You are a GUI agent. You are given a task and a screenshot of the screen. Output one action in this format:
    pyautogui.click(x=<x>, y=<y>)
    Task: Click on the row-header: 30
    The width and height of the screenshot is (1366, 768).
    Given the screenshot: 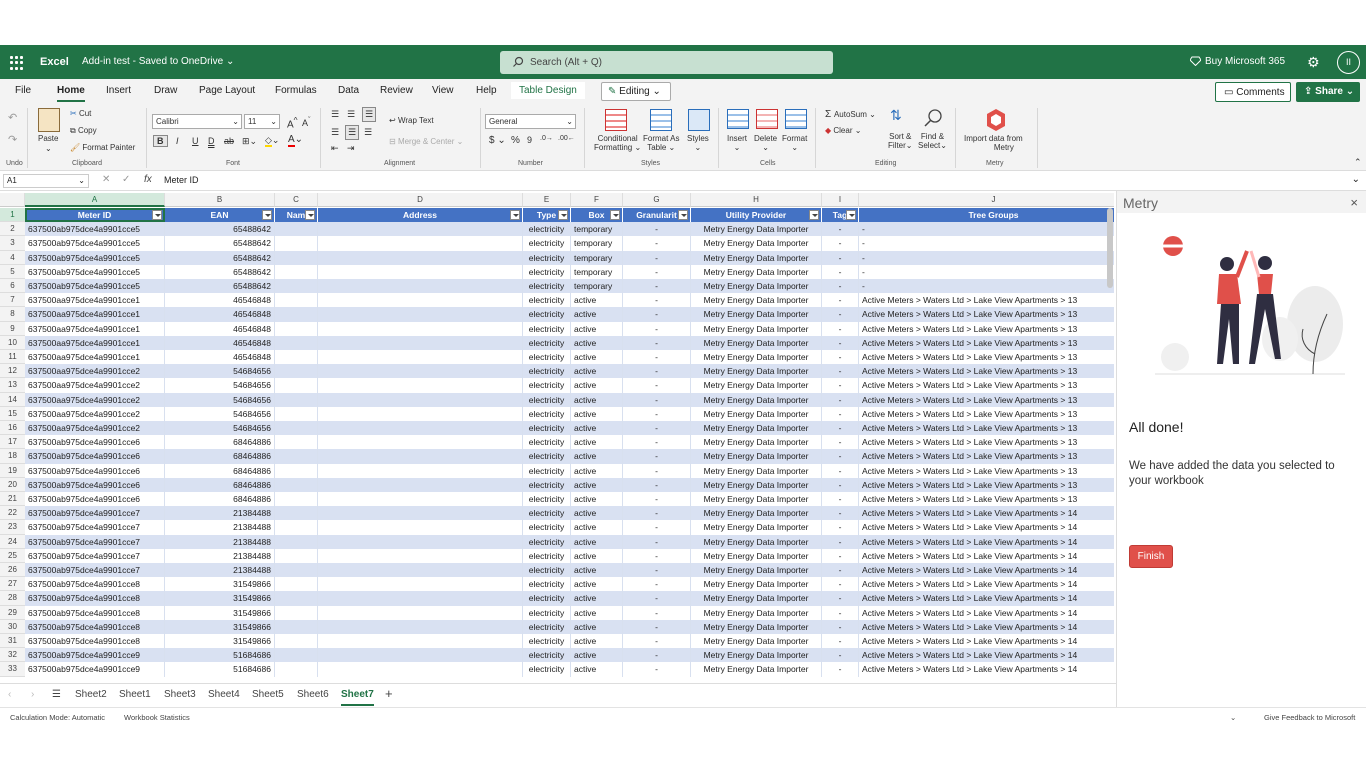 What is the action you would take?
    pyautogui.click(x=12, y=626)
    